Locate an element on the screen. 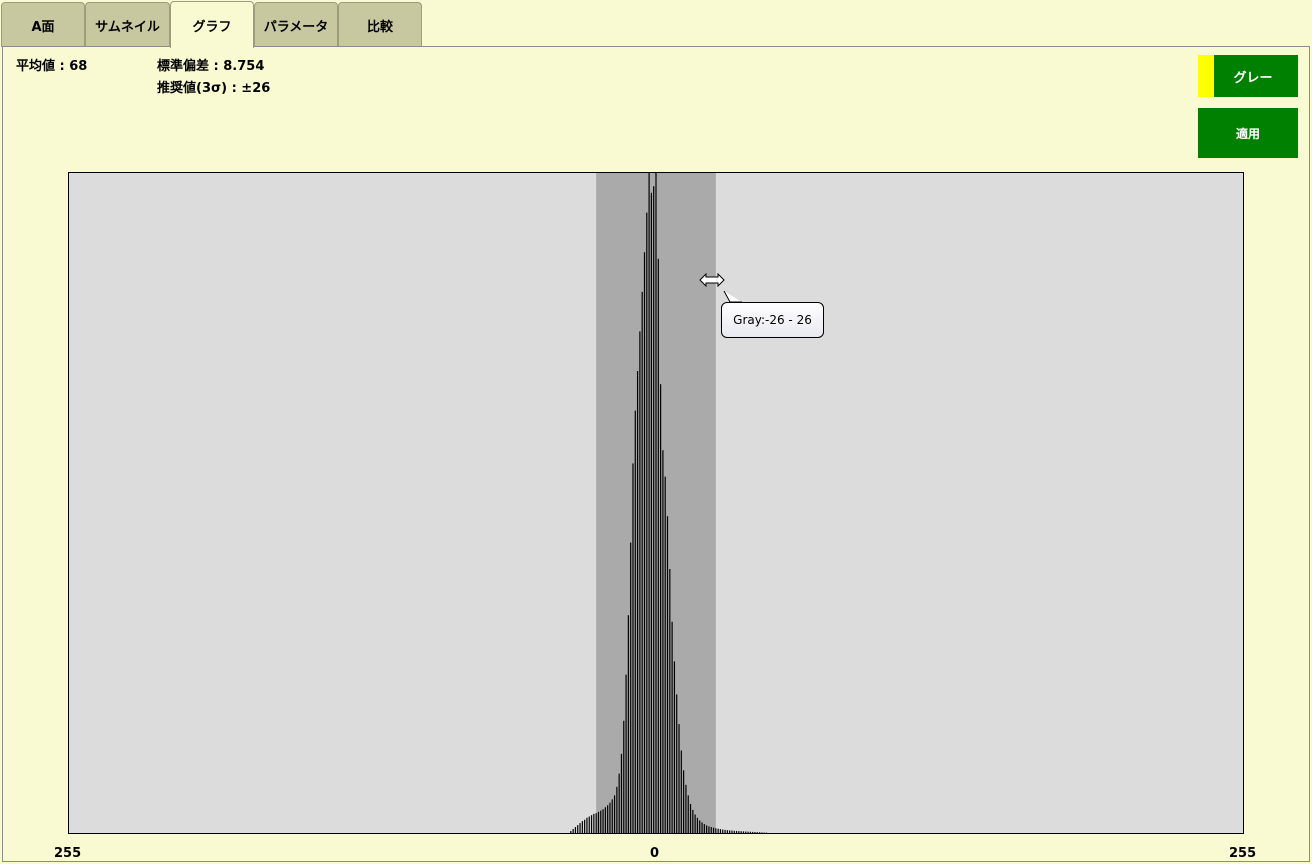 This screenshot has height=864, width=1312. x-tick-right: 255 is located at coordinates (1243, 853).